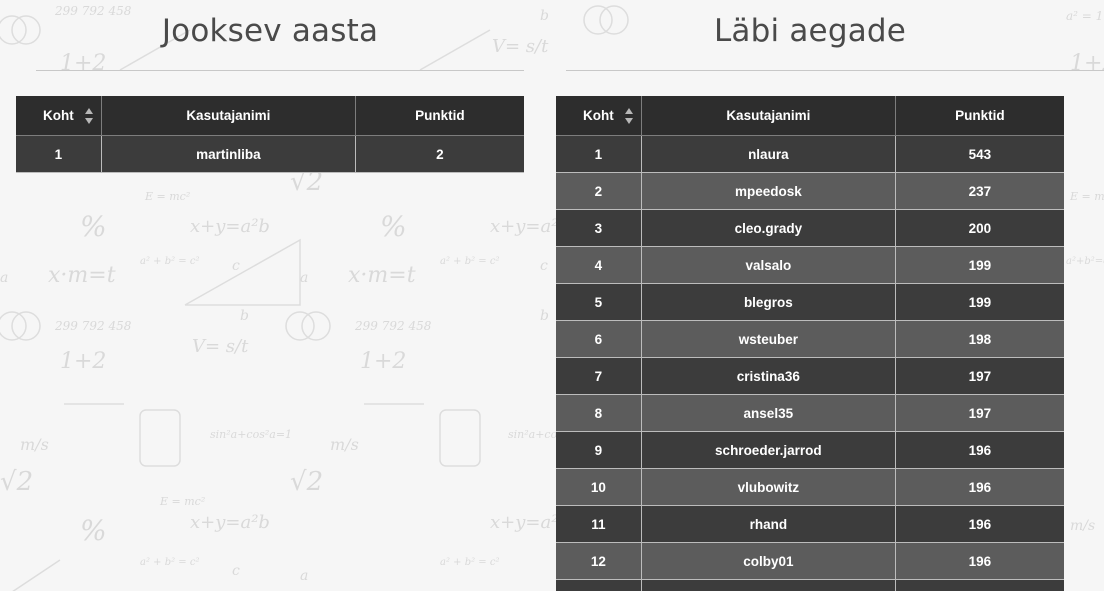 The height and width of the screenshot is (591, 1104). I want to click on table-row: 12 colby01 196, so click(810, 561).